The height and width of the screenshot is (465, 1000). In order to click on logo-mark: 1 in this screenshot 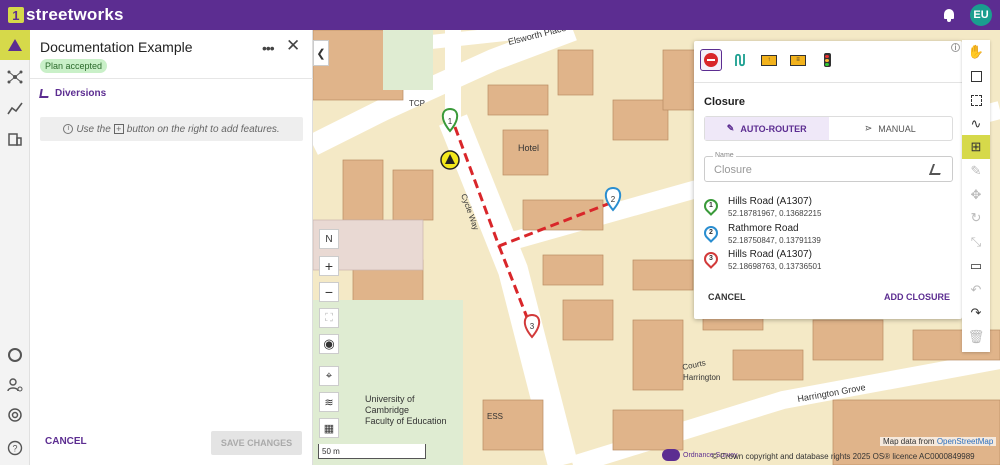, I will do `click(16, 15)`.